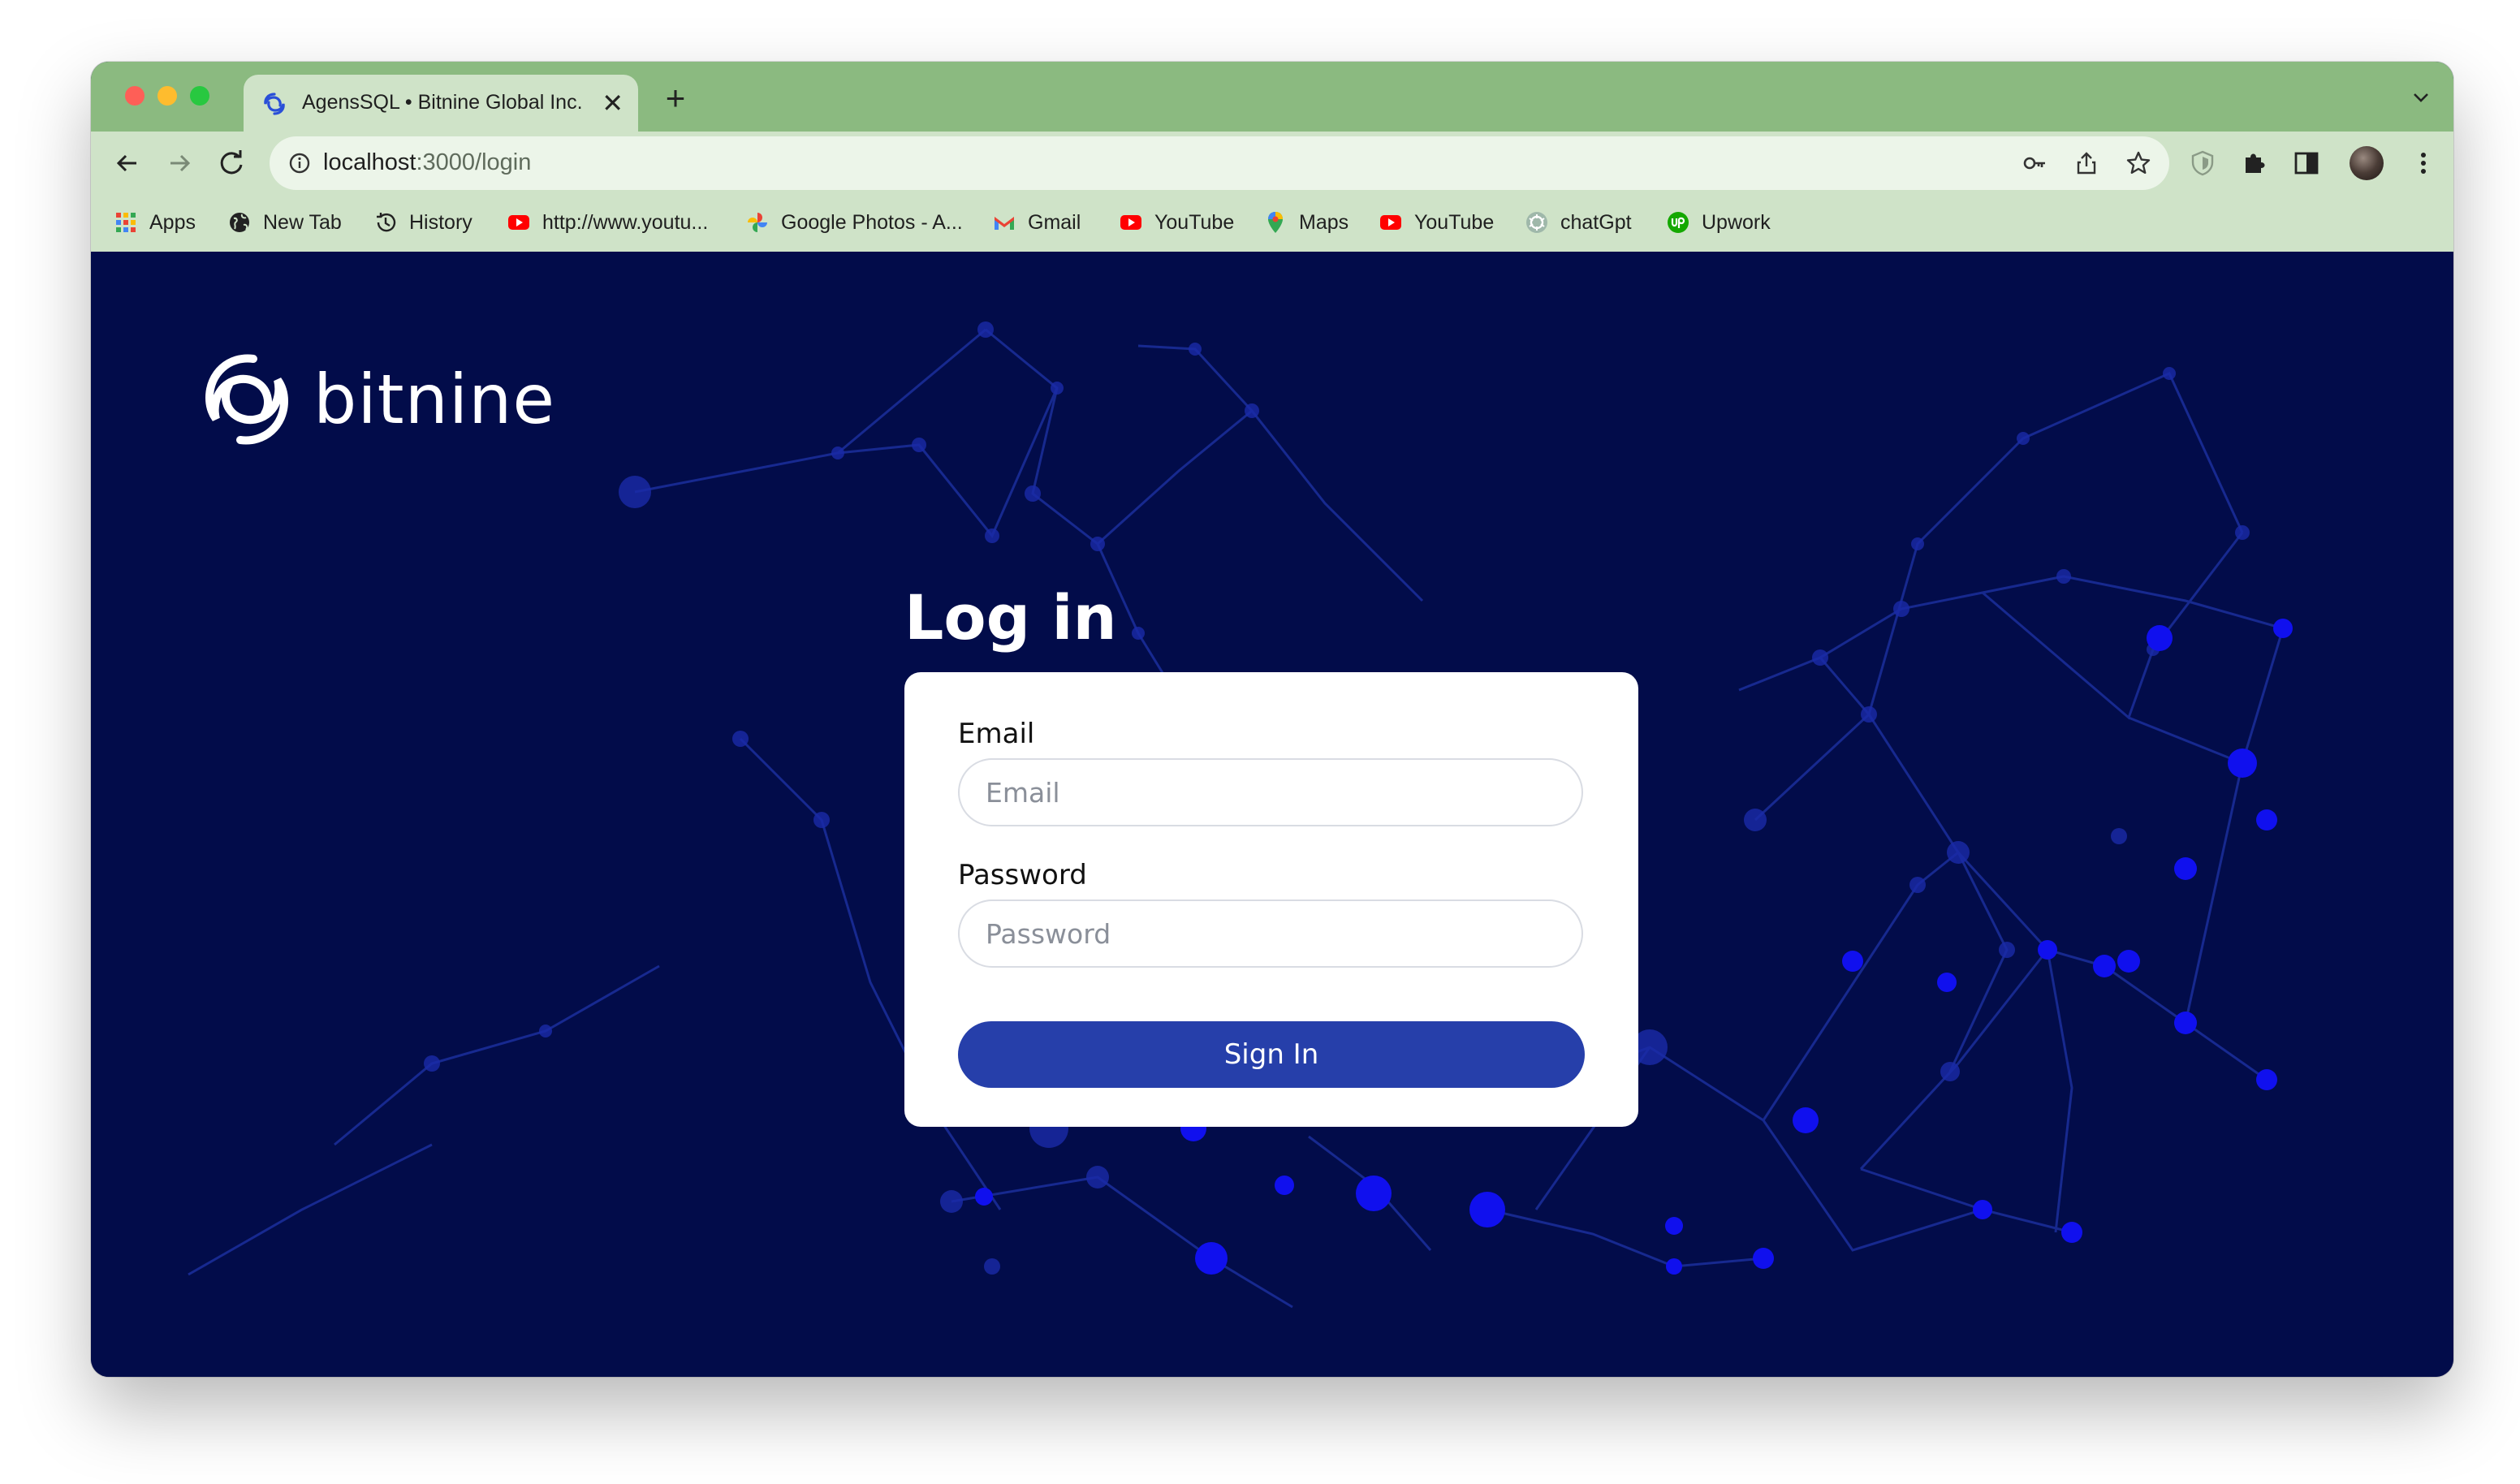 This screenshot has height=1484, width=2520. What do you see at coordinates (474, 162) in the screenshot?
I see `url-path: :3000/login` at bounding box center [474, 162].